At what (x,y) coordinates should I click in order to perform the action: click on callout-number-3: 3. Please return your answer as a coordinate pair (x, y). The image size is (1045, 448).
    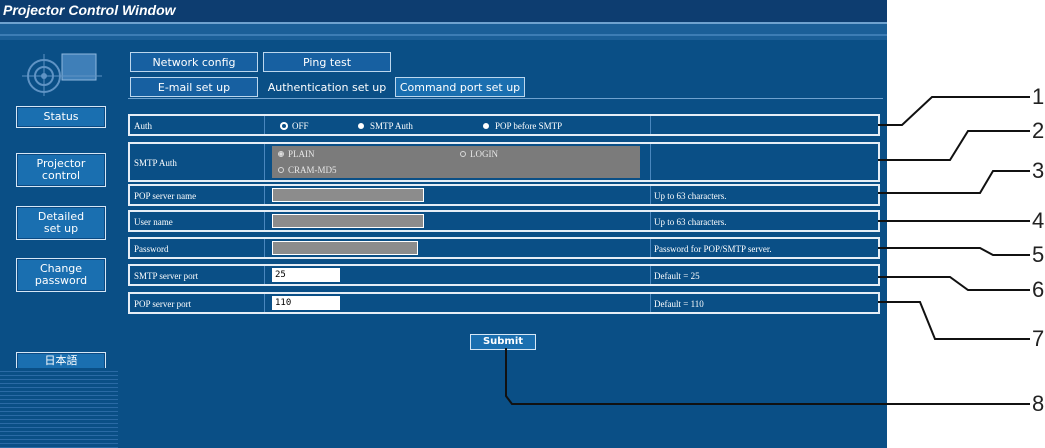
    Looking at the image, I should click on (1038, 170).